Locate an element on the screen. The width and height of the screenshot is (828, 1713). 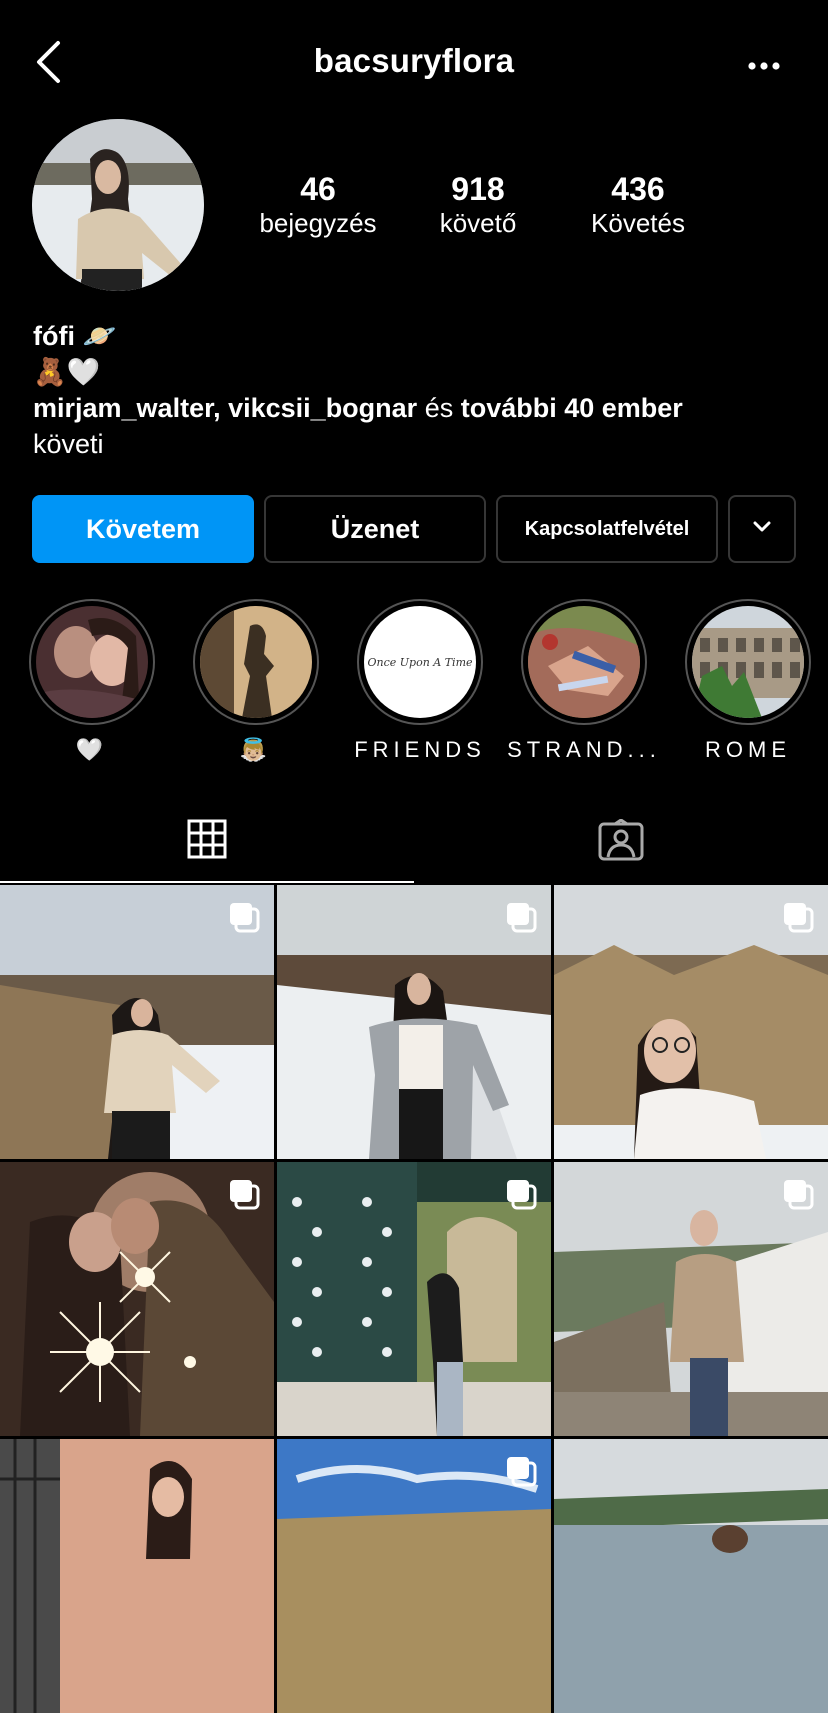
tagged-user-icon is located at coordinates (621, 842).